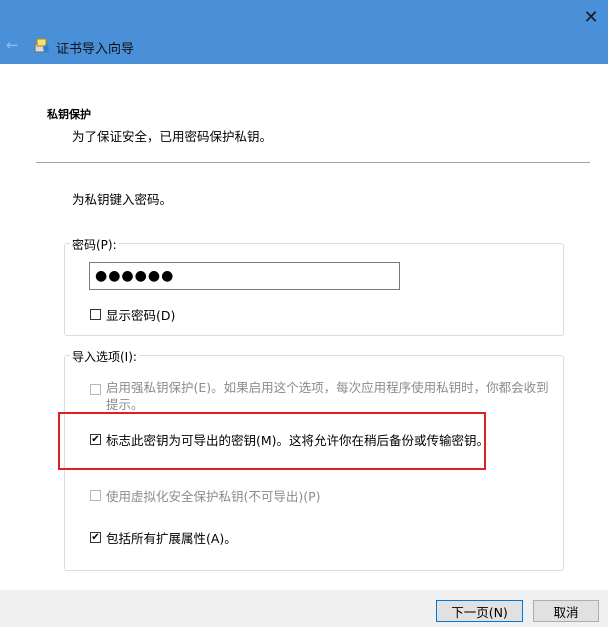  I want to click on strong-protection-checkbox, so click(95, 389).